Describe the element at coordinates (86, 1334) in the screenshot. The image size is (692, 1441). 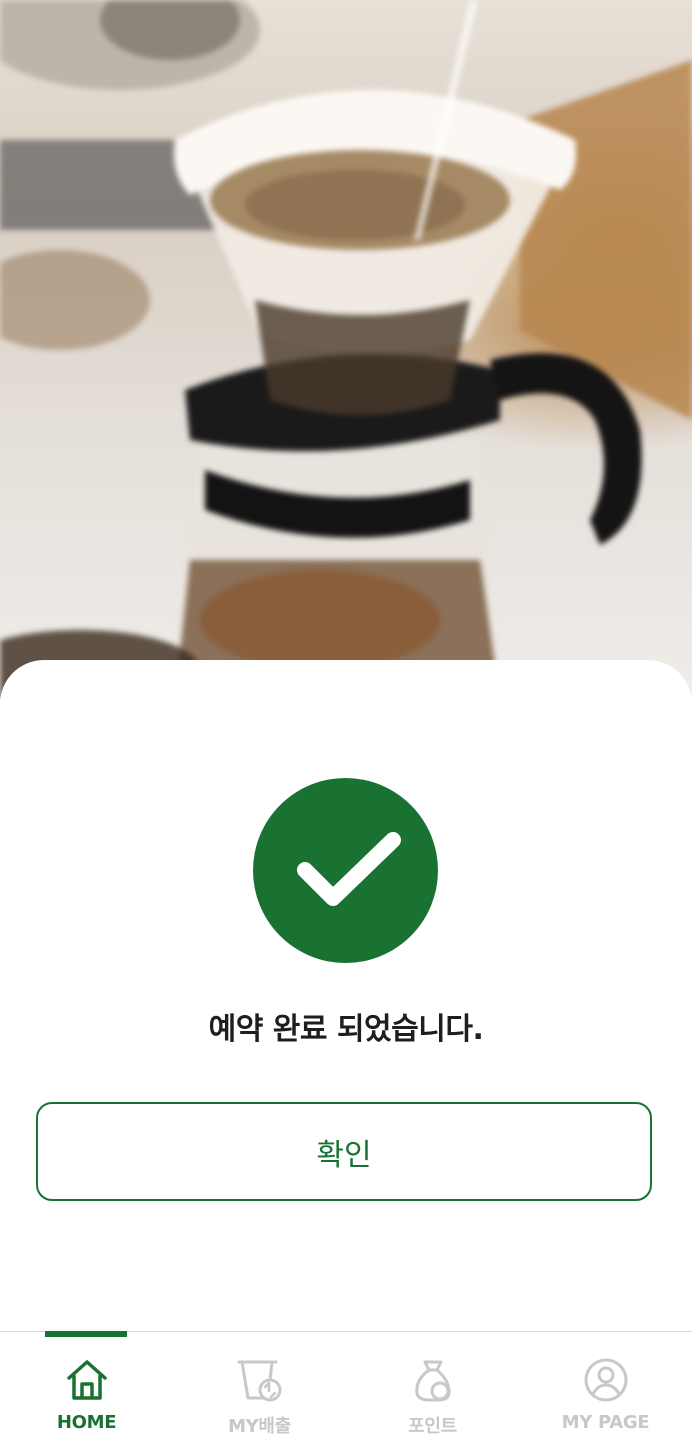
I see `active-indicator` at that location.